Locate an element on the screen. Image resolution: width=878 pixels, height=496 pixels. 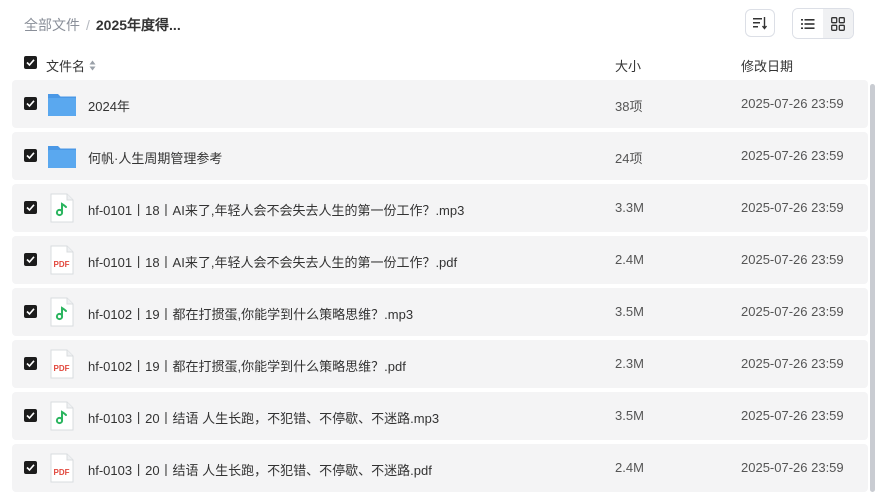
table-row: 2024年 38项 2025-07-26 23:59 is located at coordinates (440, 104).